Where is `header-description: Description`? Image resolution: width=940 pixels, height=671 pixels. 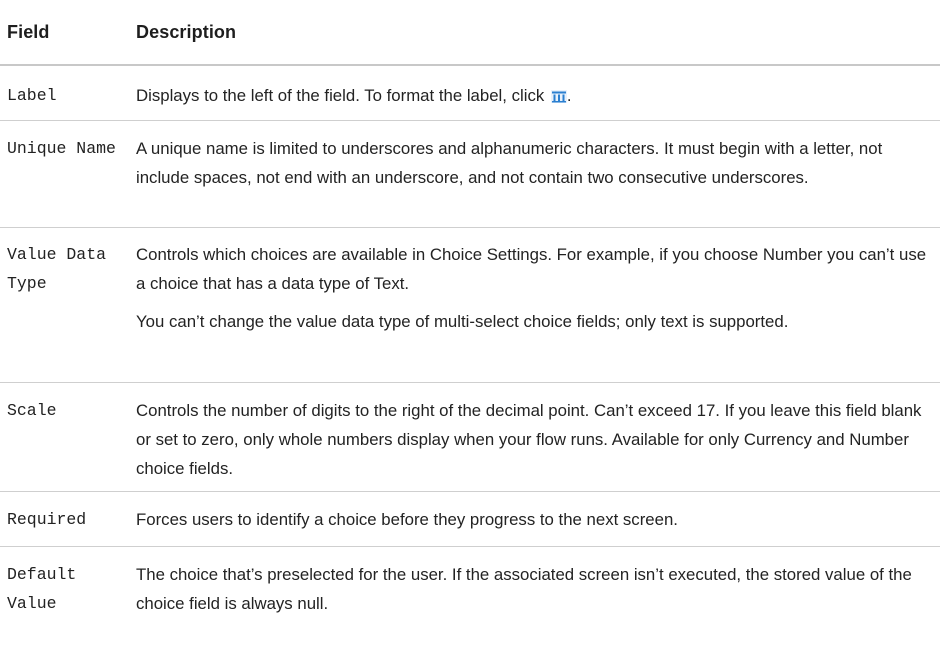 header-description: Description is located at coordinates (533, 33).